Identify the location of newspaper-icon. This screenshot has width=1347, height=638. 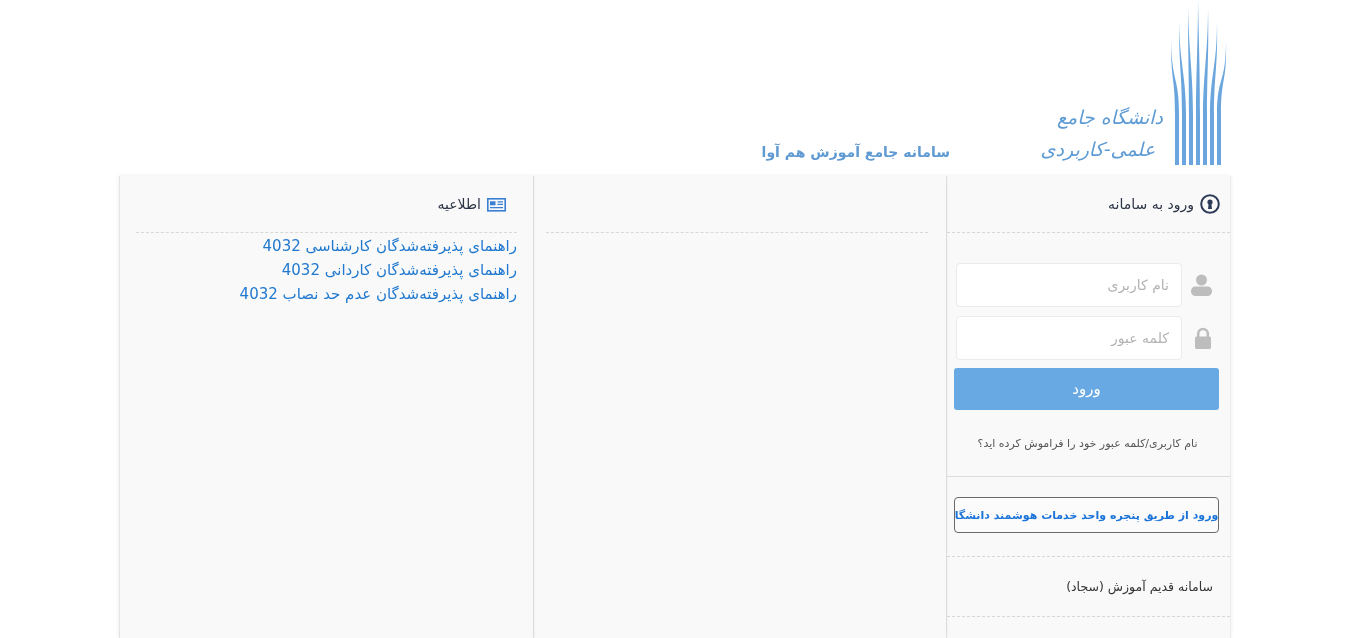
(496, 204).